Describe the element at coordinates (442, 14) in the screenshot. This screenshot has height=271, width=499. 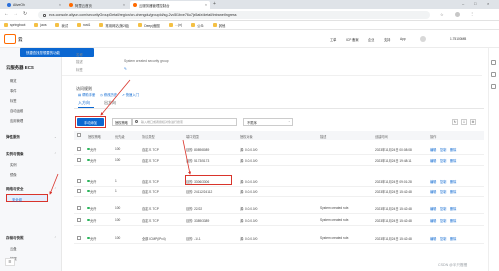
I see `bookmark-star-icon: ☆` at that location.